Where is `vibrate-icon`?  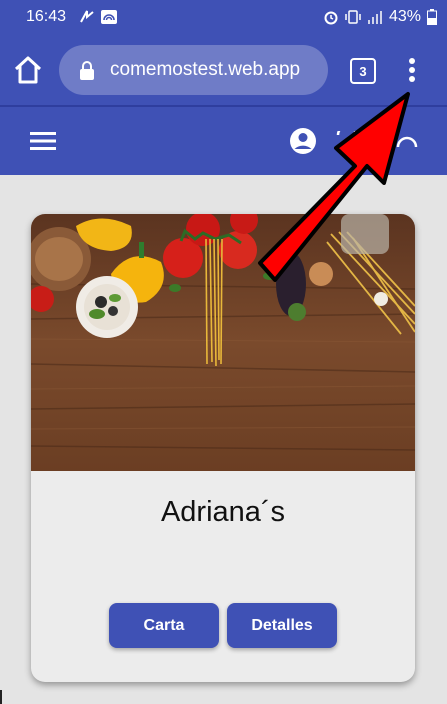 vibrate-icon is located at coordinates (353, 17).